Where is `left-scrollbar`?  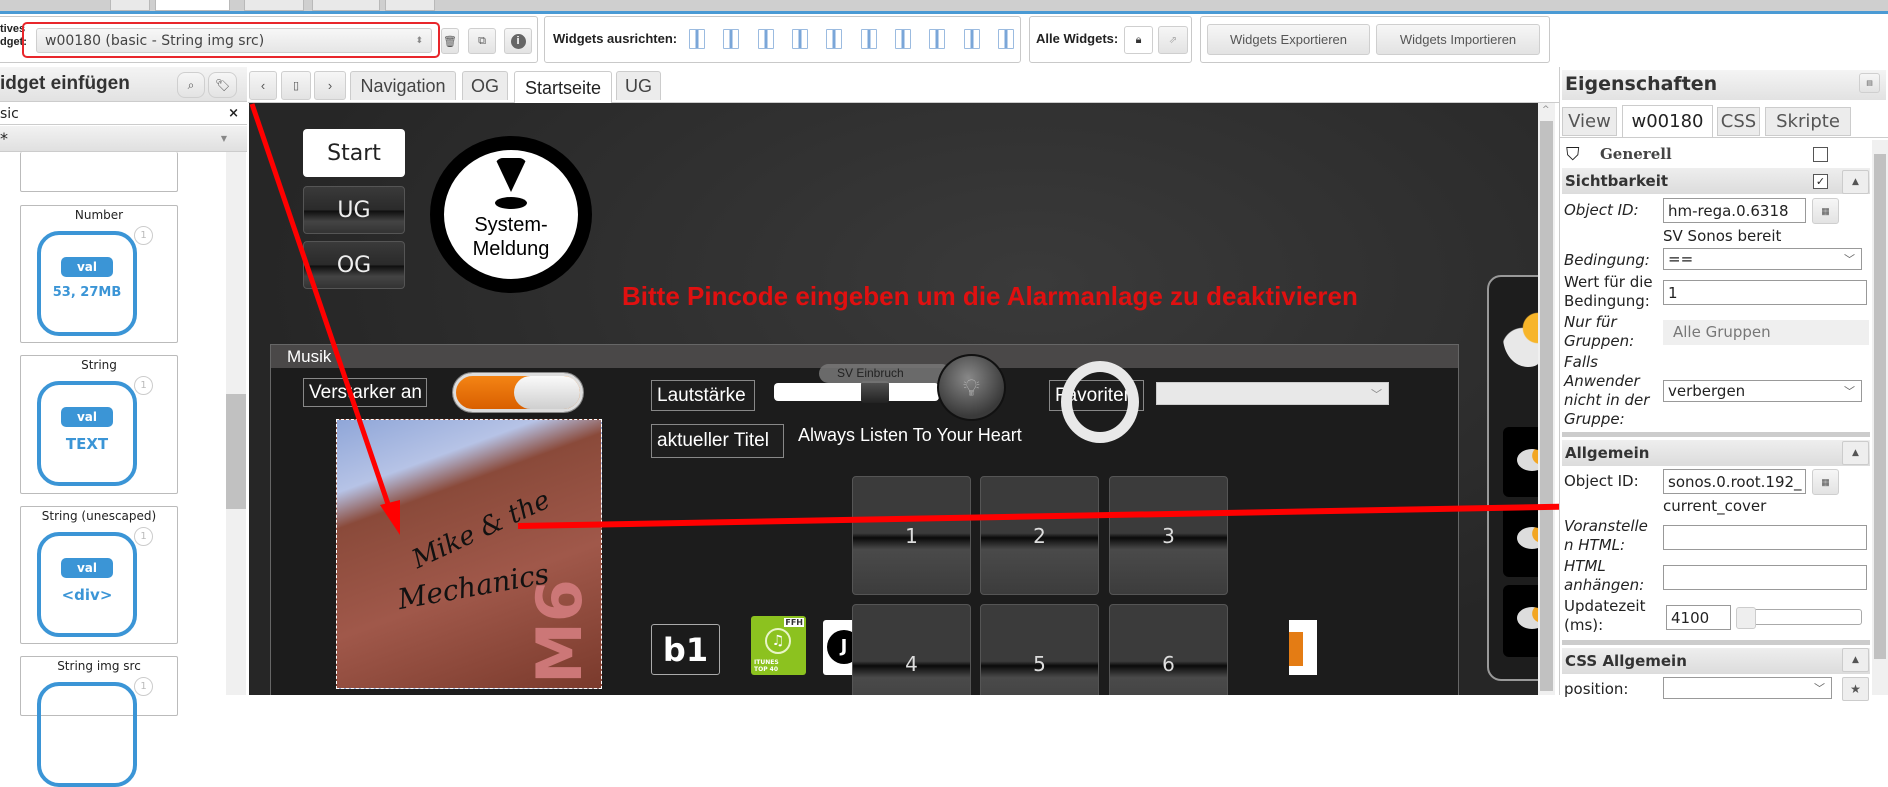 left-scrollbar is located at coordinates (236, 423).